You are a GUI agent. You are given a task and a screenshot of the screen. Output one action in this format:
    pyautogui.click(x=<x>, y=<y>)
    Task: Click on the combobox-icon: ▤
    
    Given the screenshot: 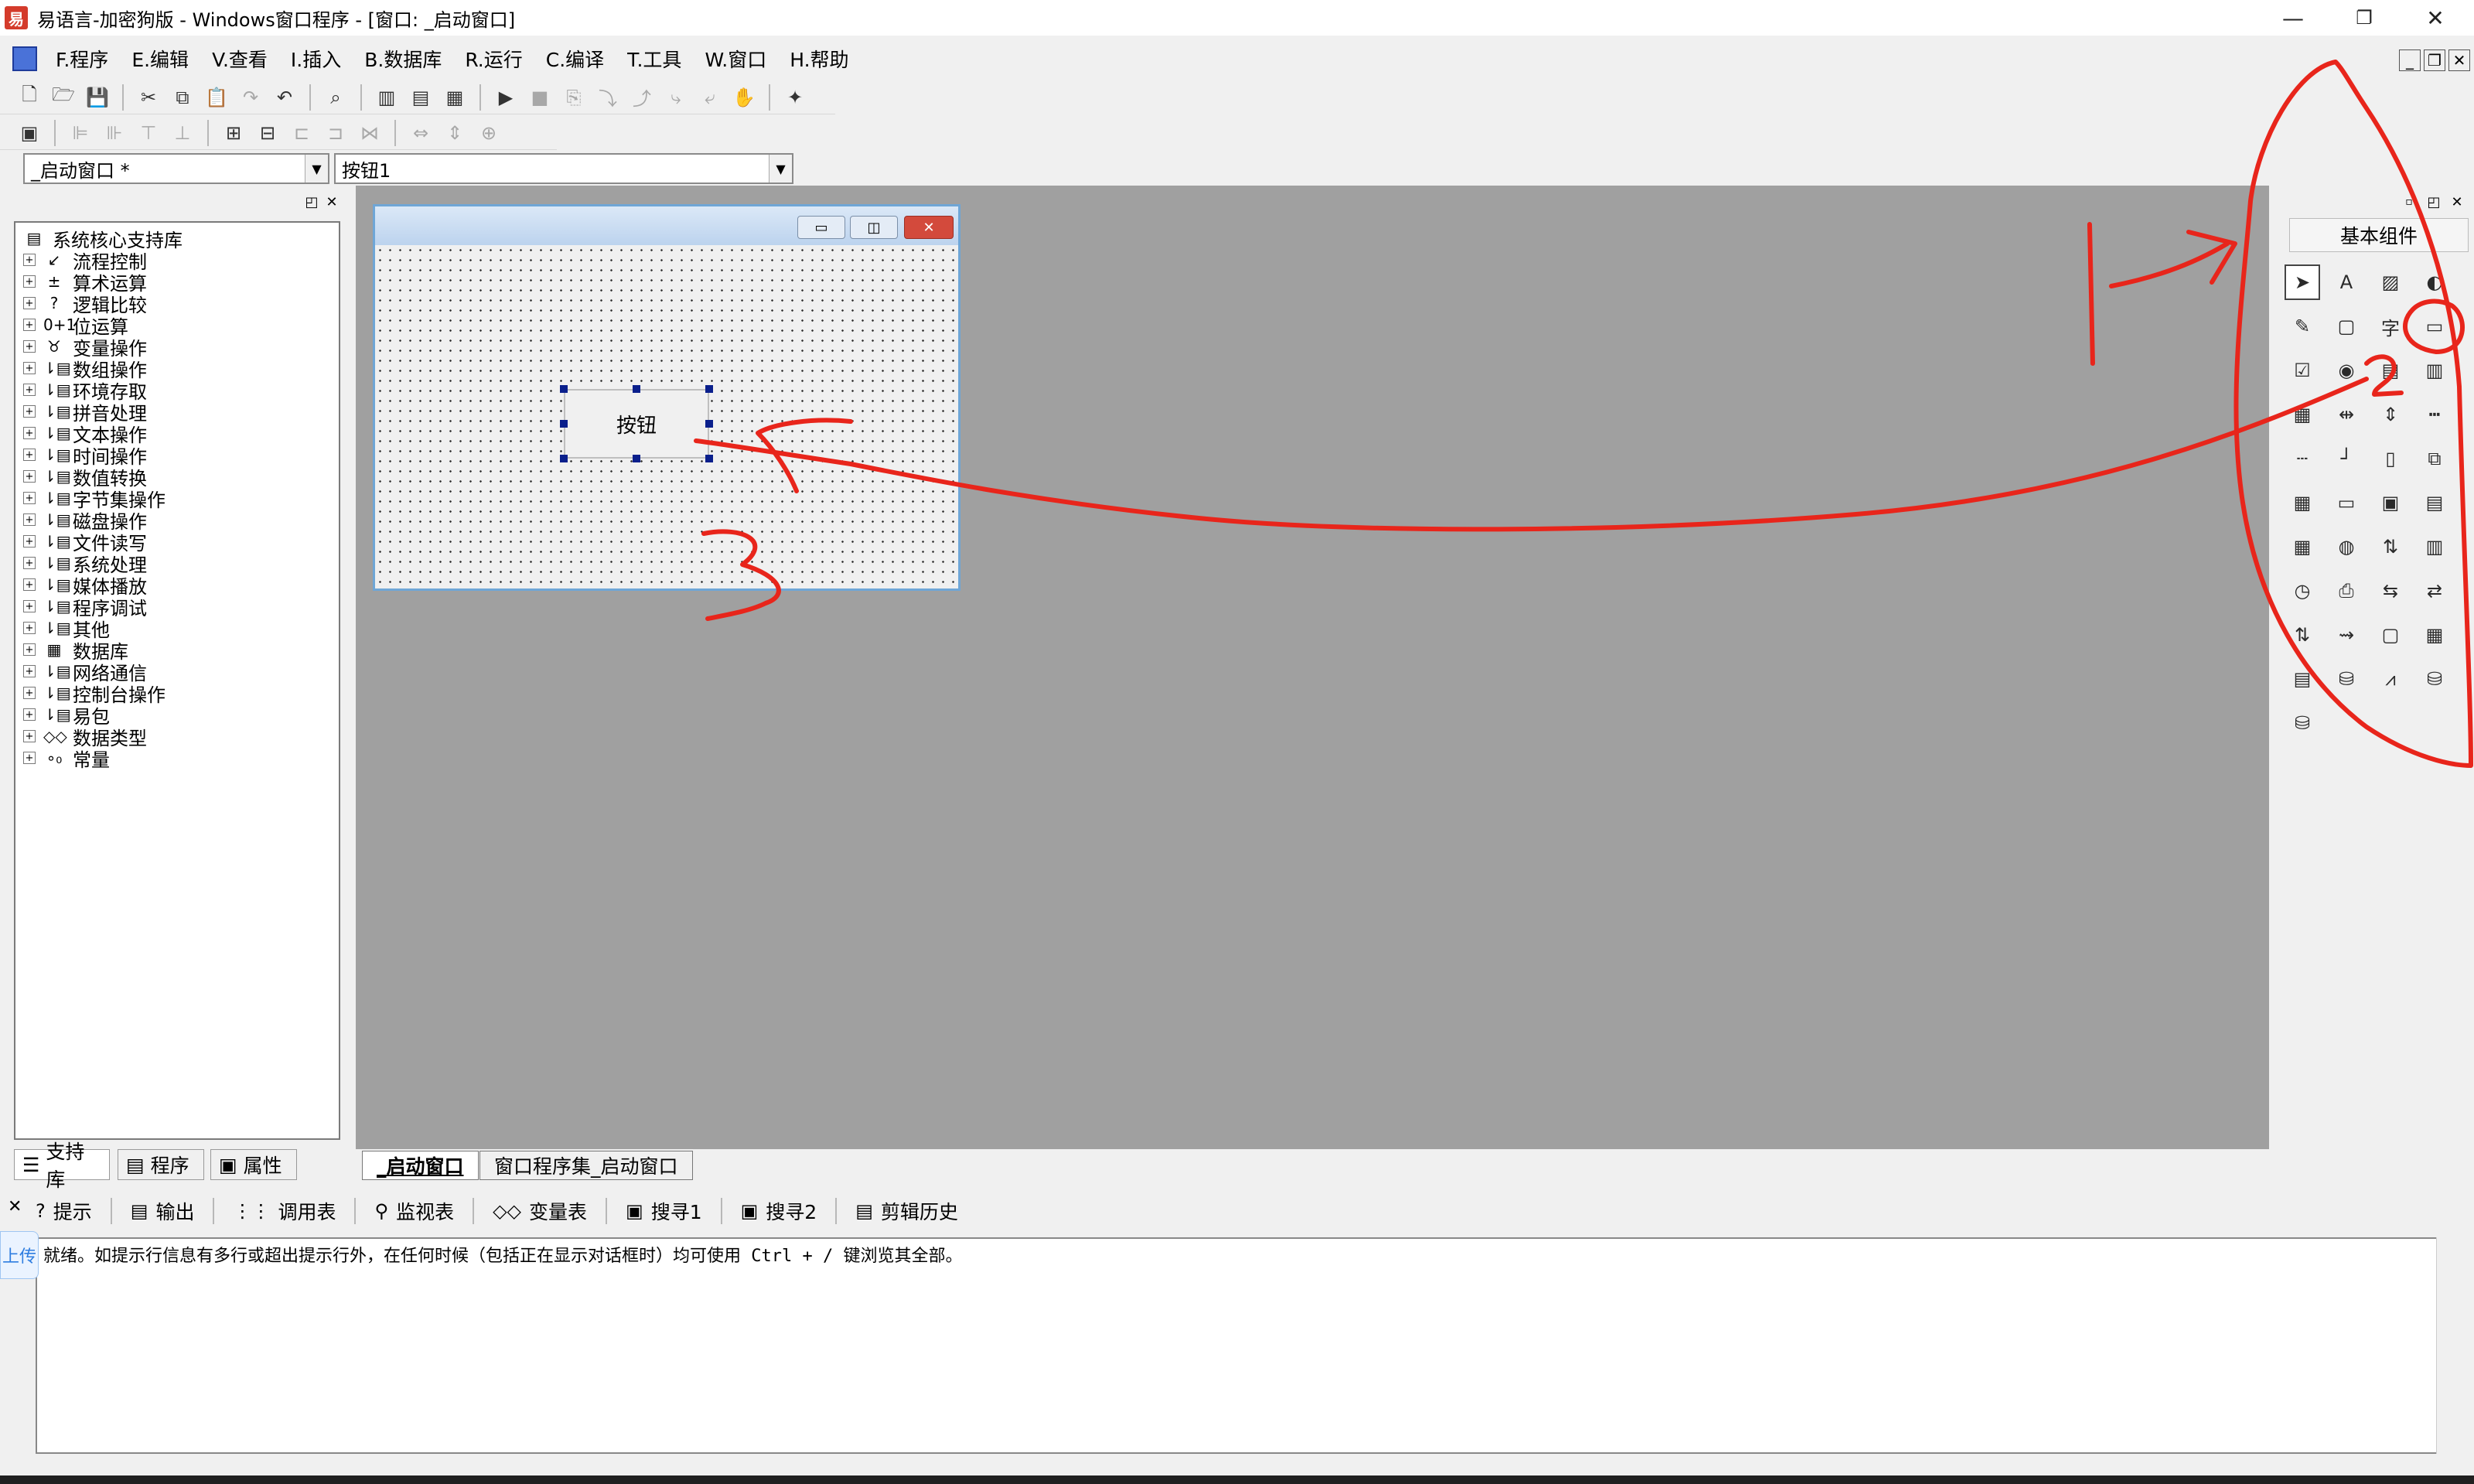 What is the action you would take?
    pyautogui.click(x=2390, y=370)
    